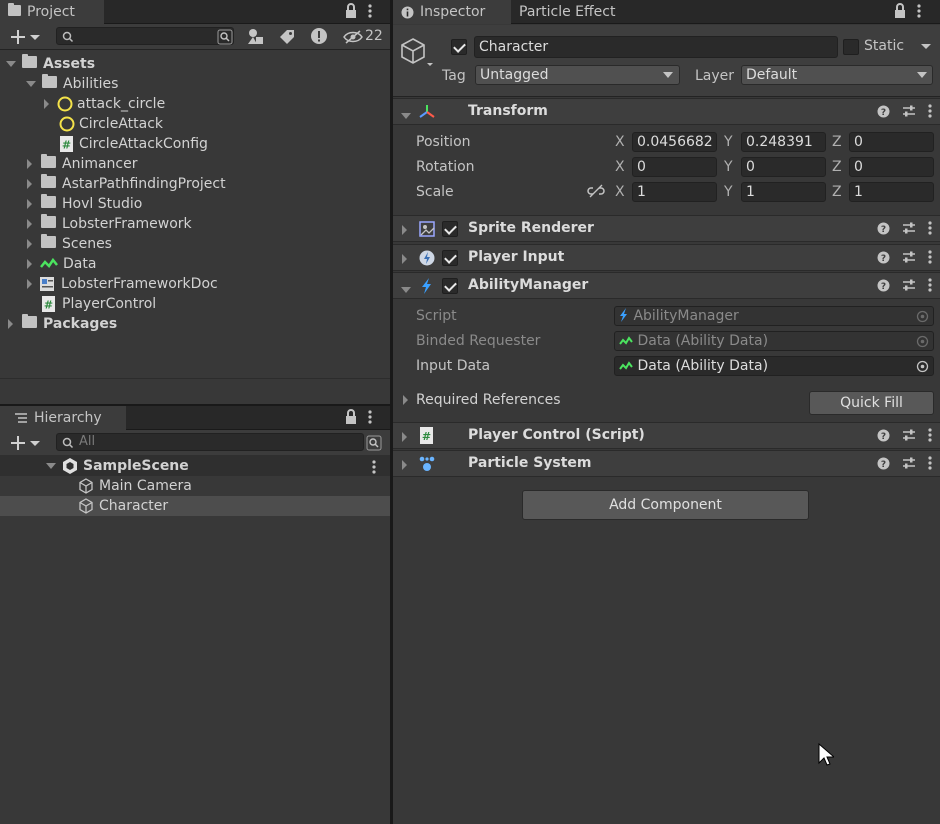 The width and height of the screenshot is (940, 824). I want to click on hierarchy-search-input: All, so click(210, 442).